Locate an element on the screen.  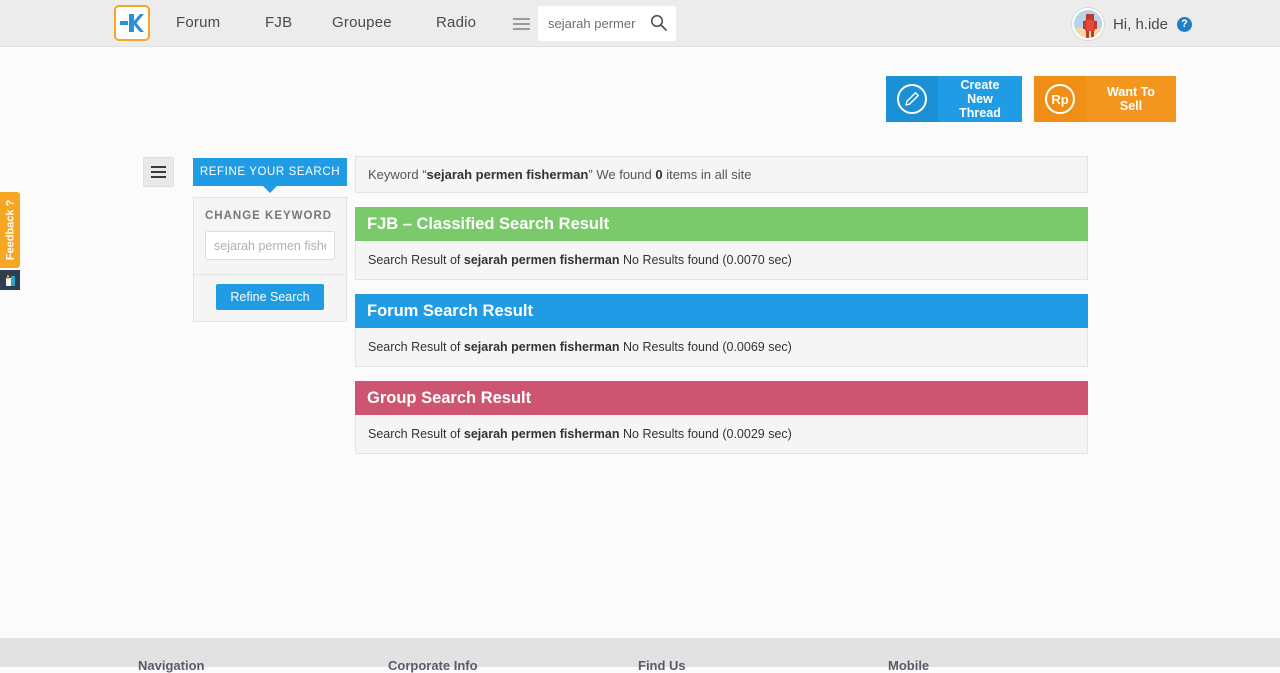
summary-prefix: Keyword “ is located at coordinates (397, 174).